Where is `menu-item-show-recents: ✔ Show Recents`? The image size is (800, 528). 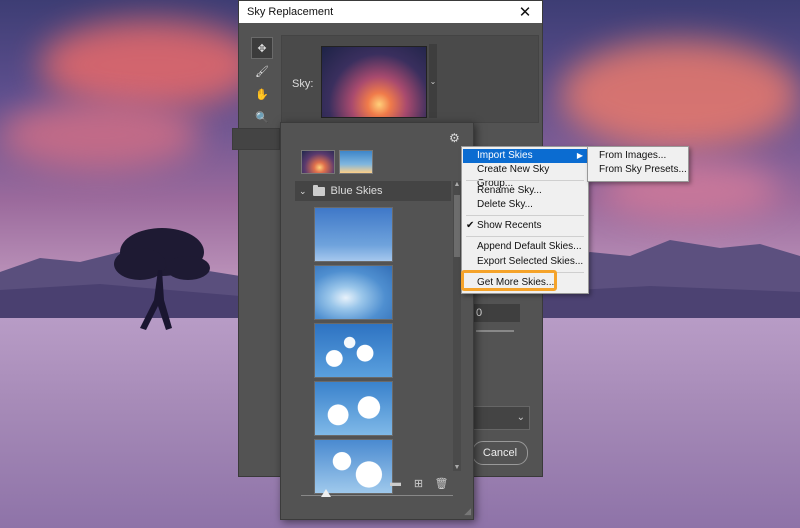
menu-item-show-recents: ✔ Show Recents is located at coordinates (525, 226).